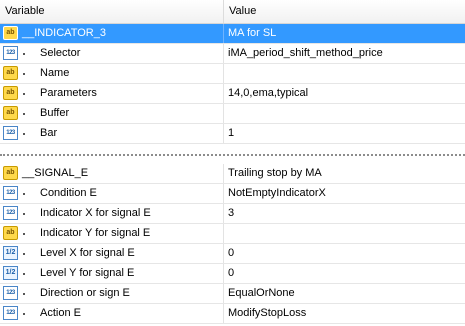  What do you see at coordinates (112, 53) in the screenshot?
I see `variable-cell: 123 Selector` at bounding box center [112, 53].